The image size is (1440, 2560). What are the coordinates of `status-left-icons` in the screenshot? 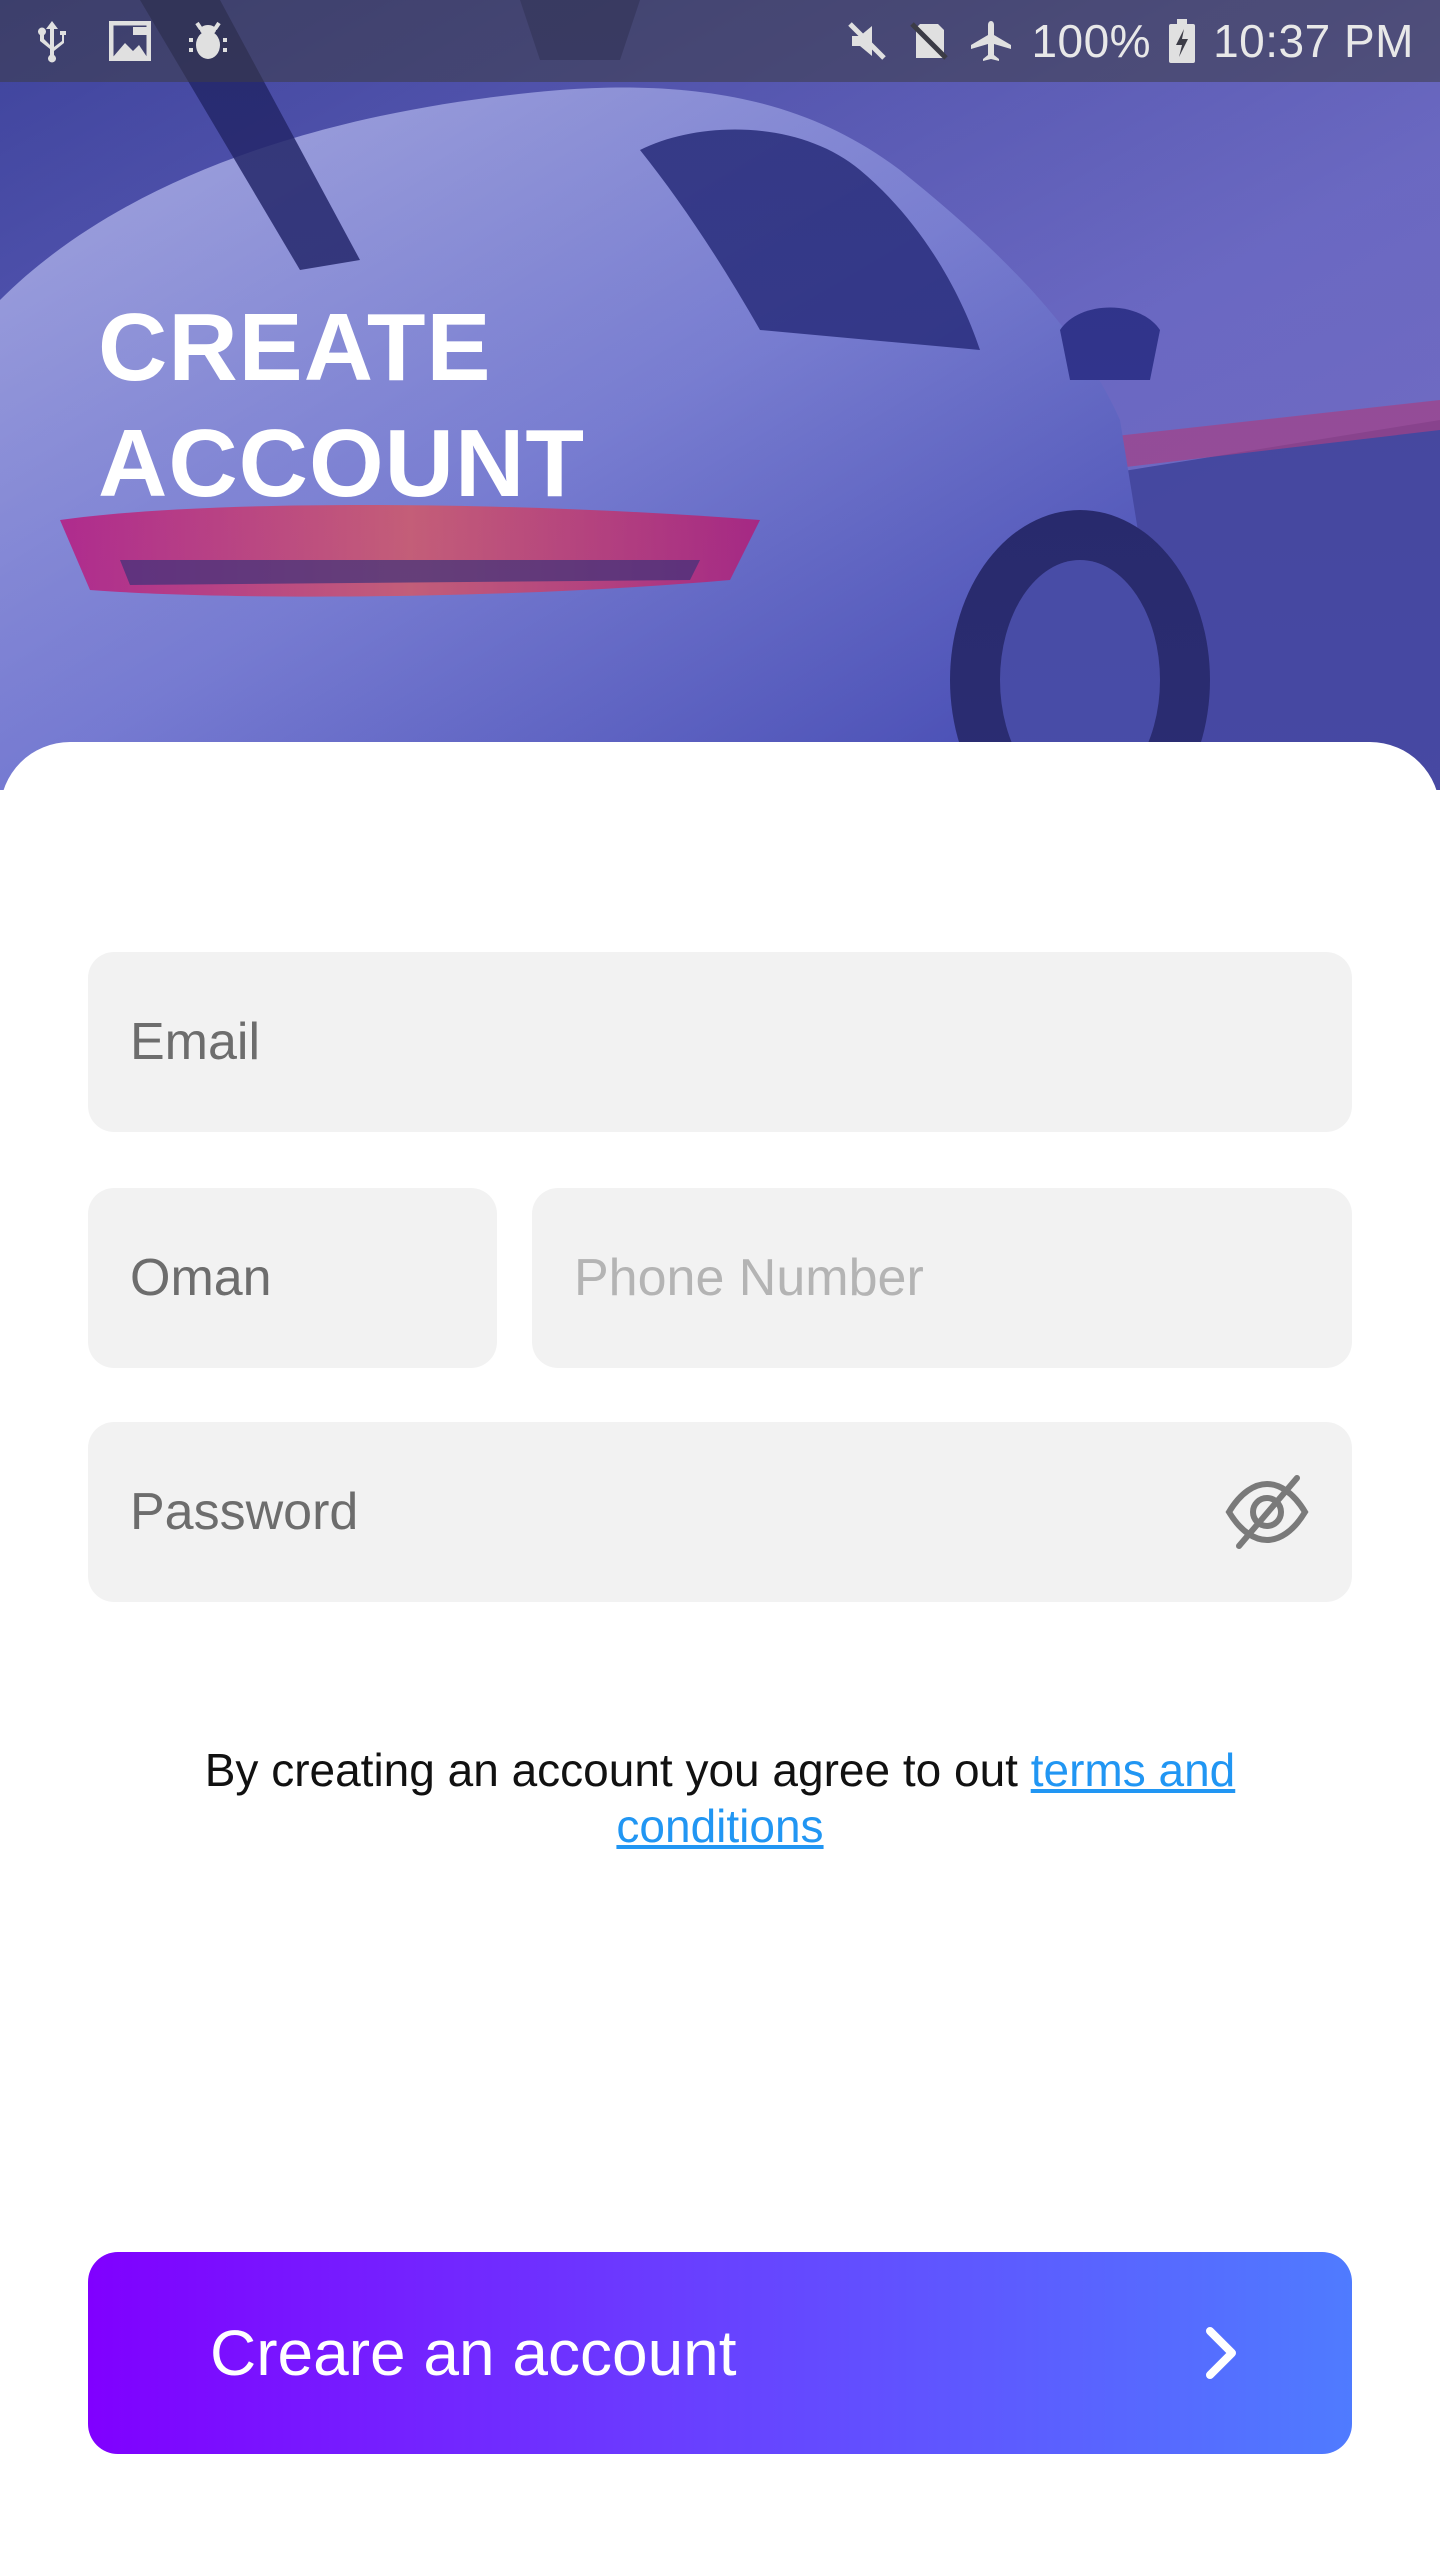 It's located at (130, 41).